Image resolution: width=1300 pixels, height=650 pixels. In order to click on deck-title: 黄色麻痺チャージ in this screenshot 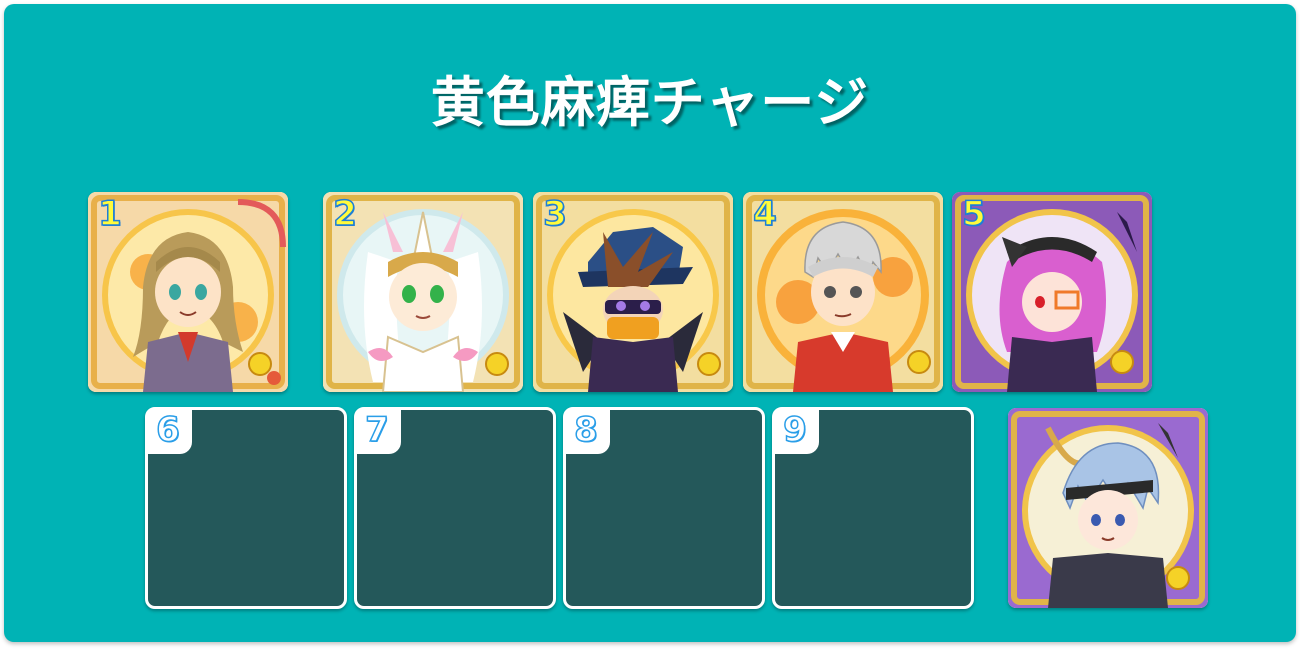, I will do `click(650, 102)`.